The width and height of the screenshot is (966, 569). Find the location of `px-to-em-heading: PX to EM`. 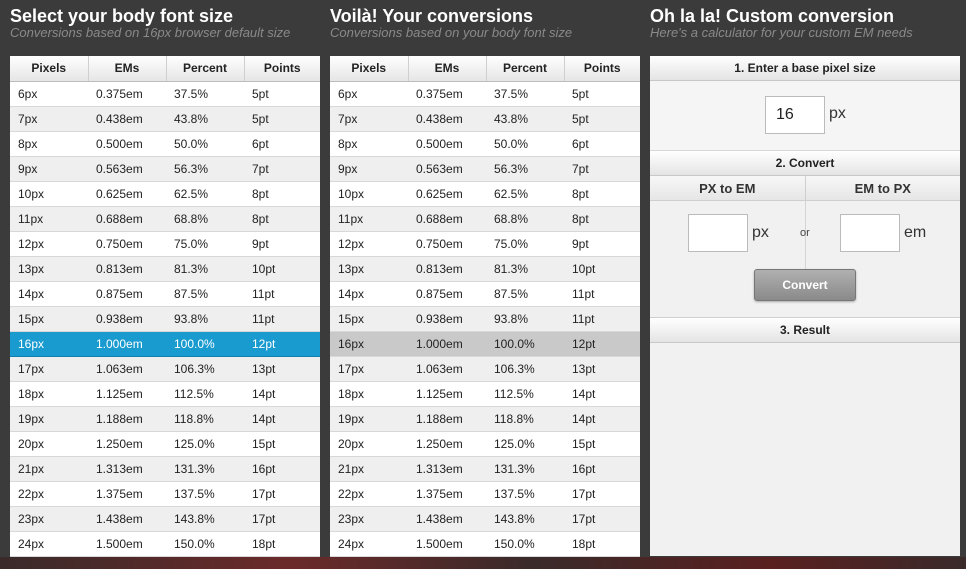

px-to-em-heading: PX to EM is located at coordinates (727, 188).